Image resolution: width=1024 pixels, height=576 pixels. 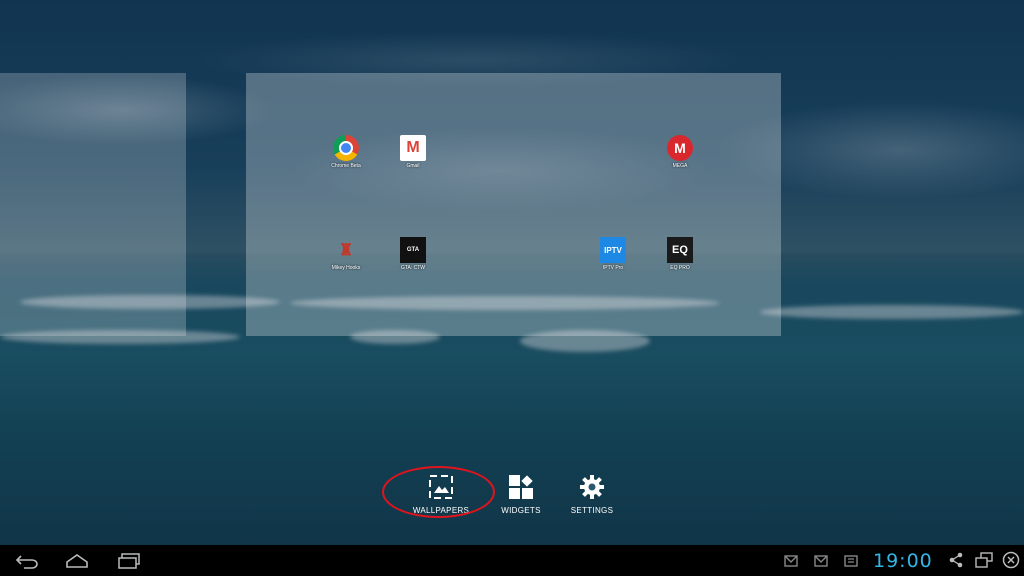 I want to click on gta-icon: GTA, so click(x=413, y=250).